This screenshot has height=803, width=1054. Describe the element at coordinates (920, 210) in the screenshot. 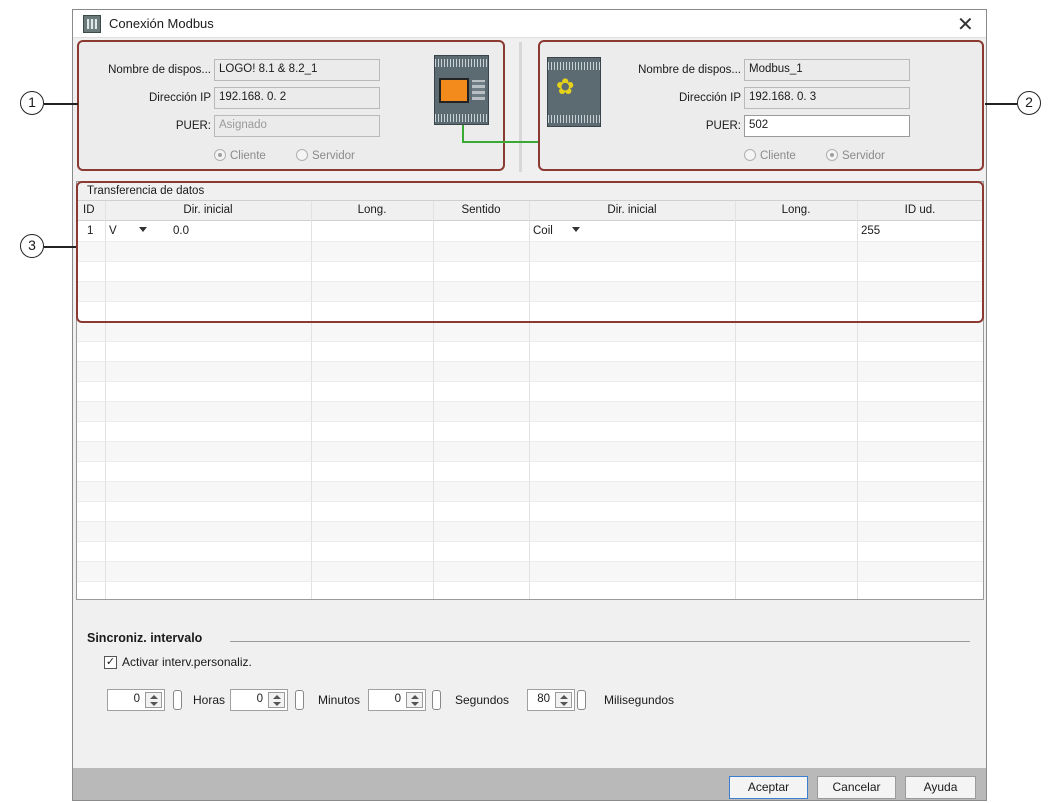

I see `column-header-unit-id: ID ud.` at that location.